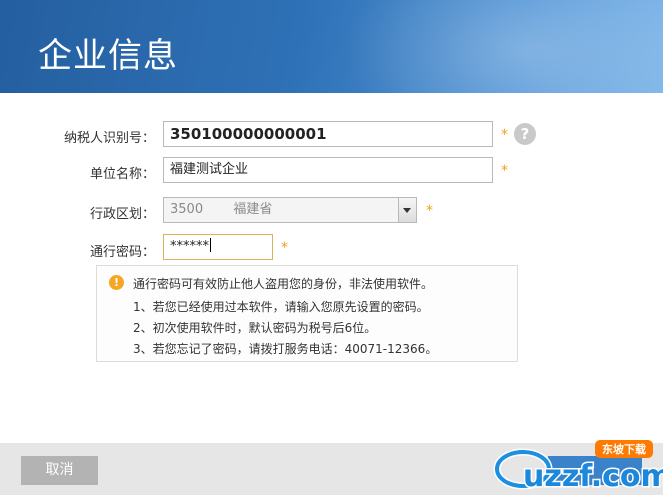 Image resolution: width=663 pixels, height=495 pixels. I want to click on notice-item: 1、若您已经使用过本软件，请输入您原先设置的密码。, so click(281, 307).